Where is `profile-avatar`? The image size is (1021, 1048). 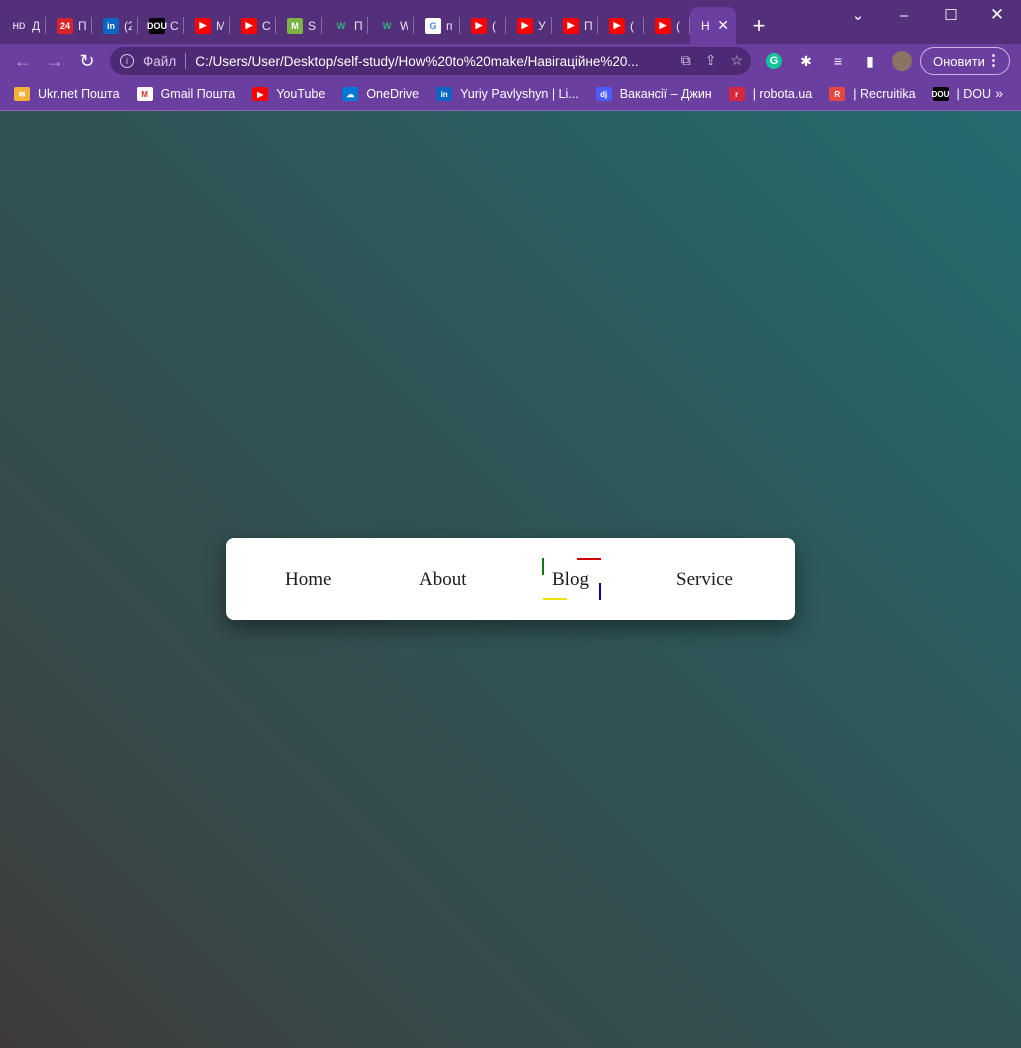 profile-avatar is located at coordinates (902, 61).